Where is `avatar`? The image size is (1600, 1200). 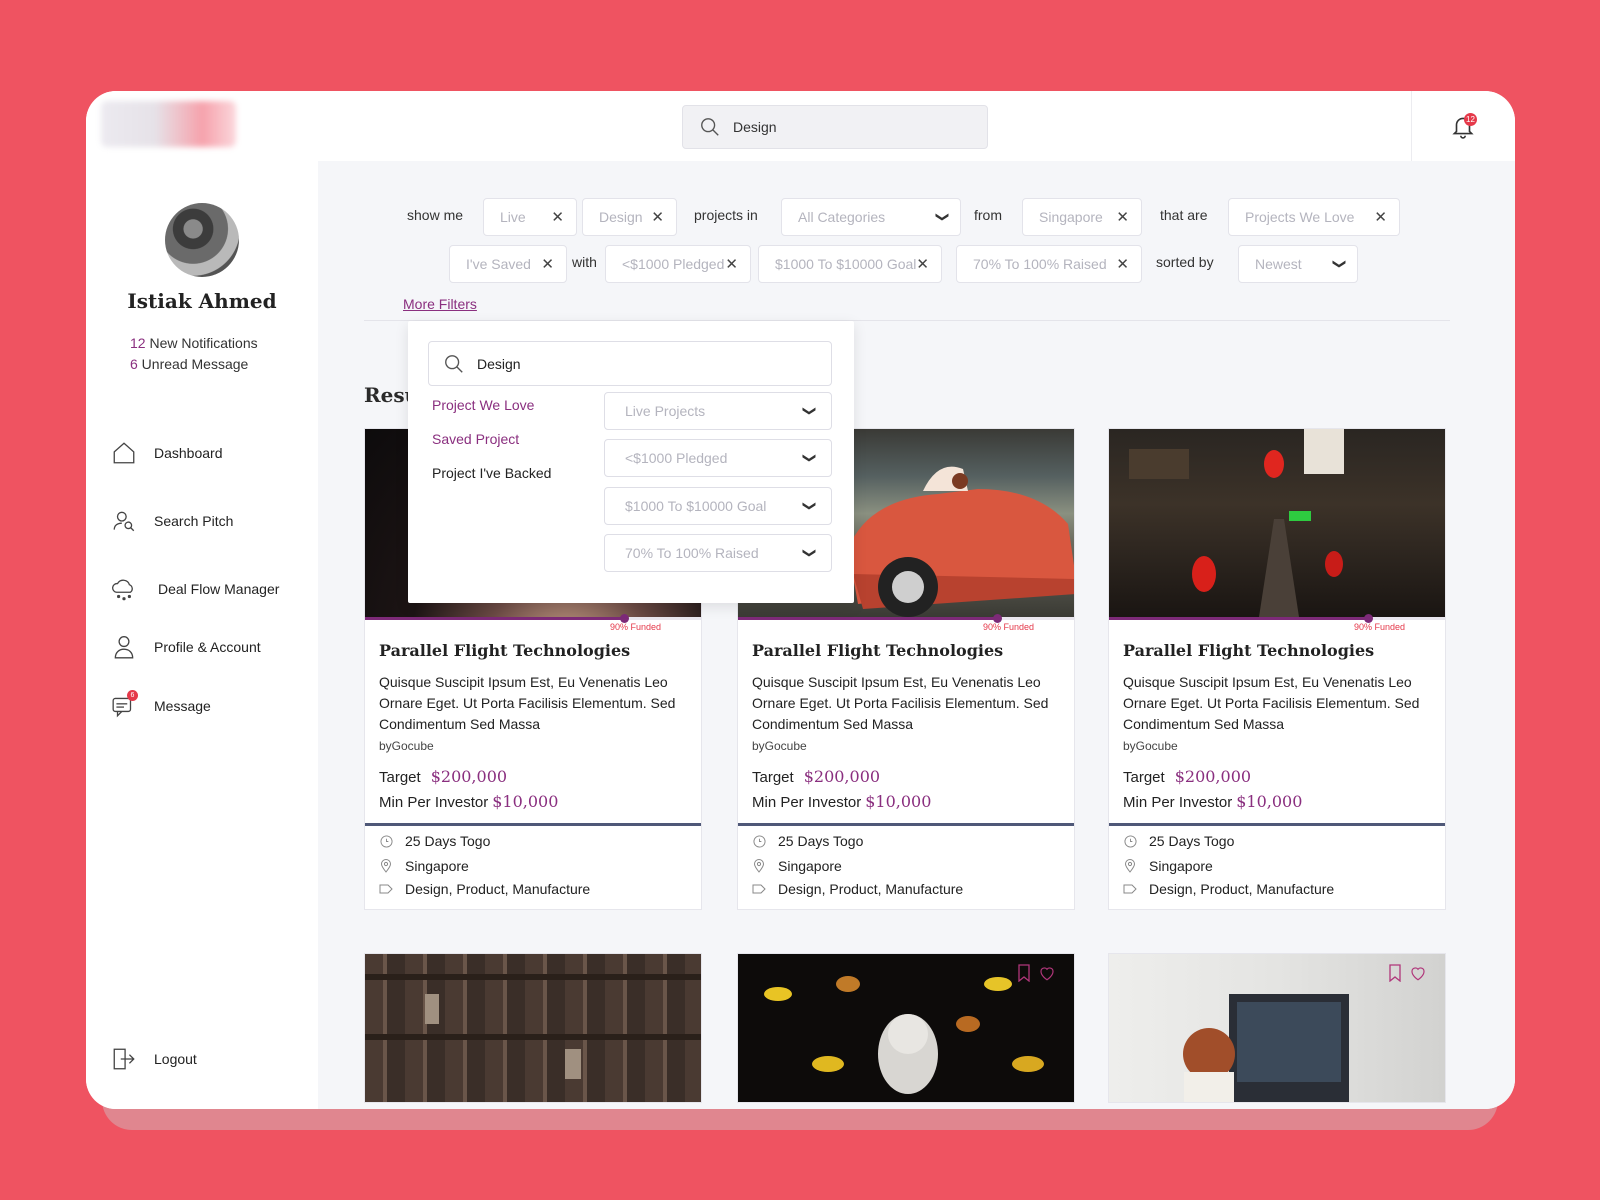 avatar is located at coordinates (202, 240).